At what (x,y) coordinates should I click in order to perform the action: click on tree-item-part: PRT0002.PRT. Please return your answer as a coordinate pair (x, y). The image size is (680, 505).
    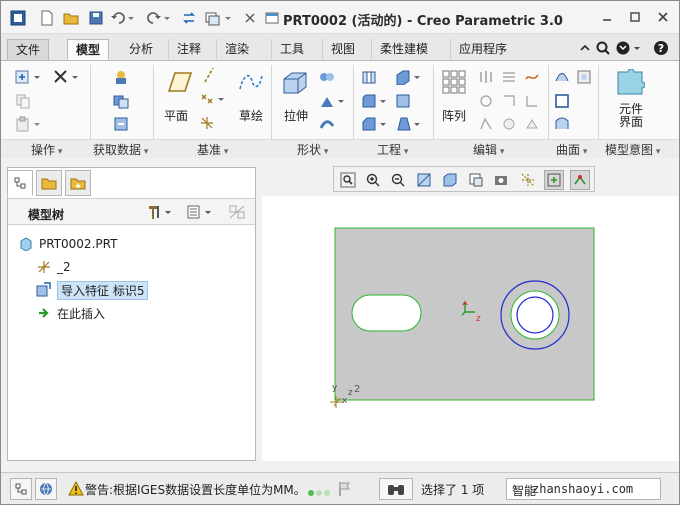
    Looking at the image, I should click on (67, 244).